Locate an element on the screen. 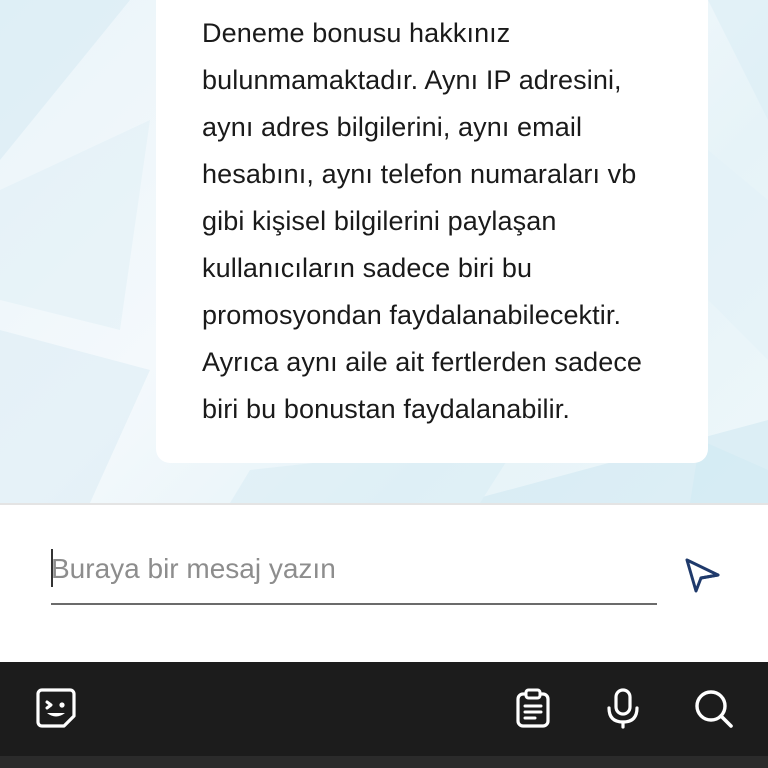 This screenshot has width=768, height=768. send-button is located at coordinates (702, 575).